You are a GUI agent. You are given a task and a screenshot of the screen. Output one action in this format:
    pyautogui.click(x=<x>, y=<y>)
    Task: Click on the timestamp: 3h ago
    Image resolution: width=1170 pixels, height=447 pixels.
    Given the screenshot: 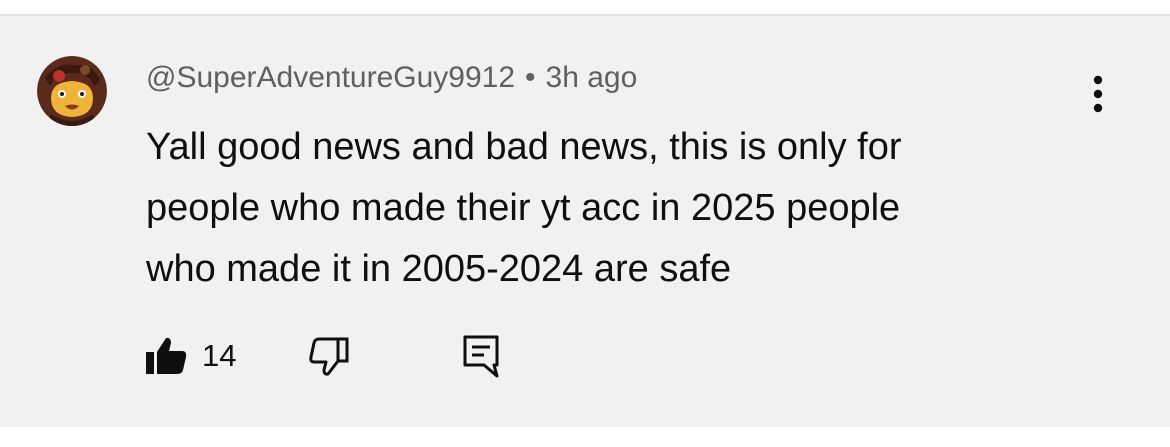 What is the action you would take?
    pyautogui.click(x=591, y=77)
    